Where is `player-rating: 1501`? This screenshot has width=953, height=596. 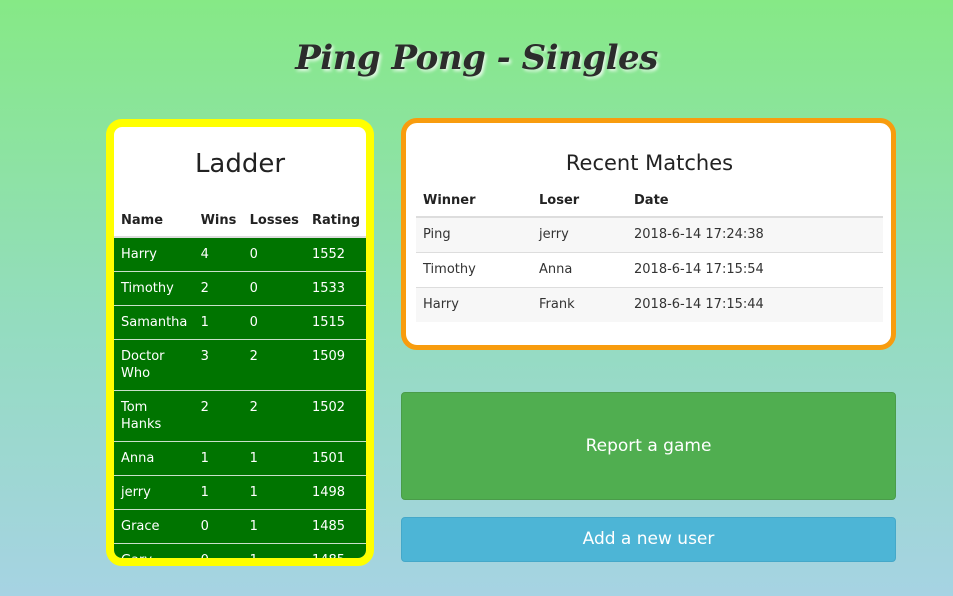 player-rating: 1501 is located at coordinates (335, 458).